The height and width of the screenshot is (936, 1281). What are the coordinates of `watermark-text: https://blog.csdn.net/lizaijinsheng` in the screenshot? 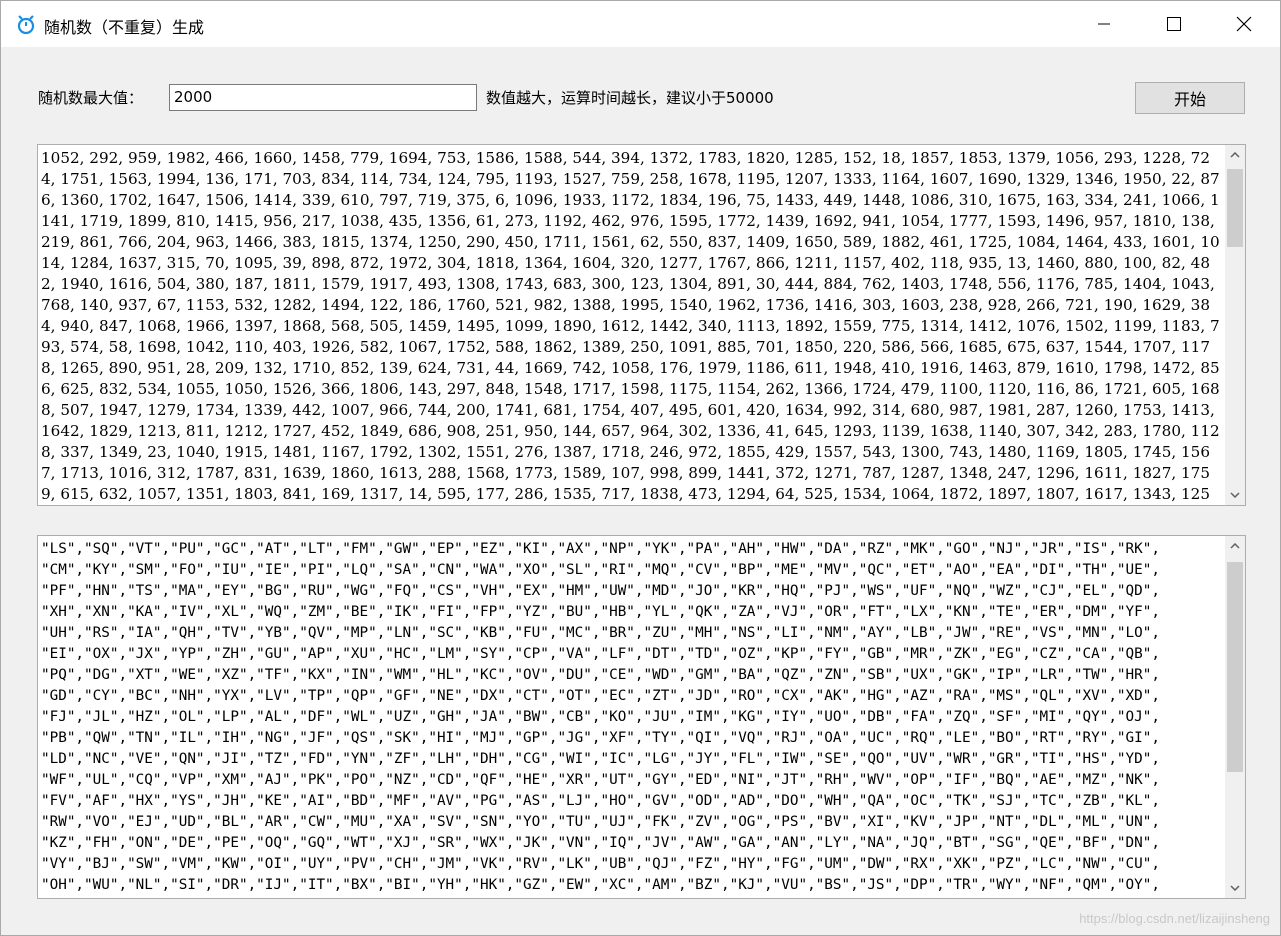 It's located at (1174, 918).